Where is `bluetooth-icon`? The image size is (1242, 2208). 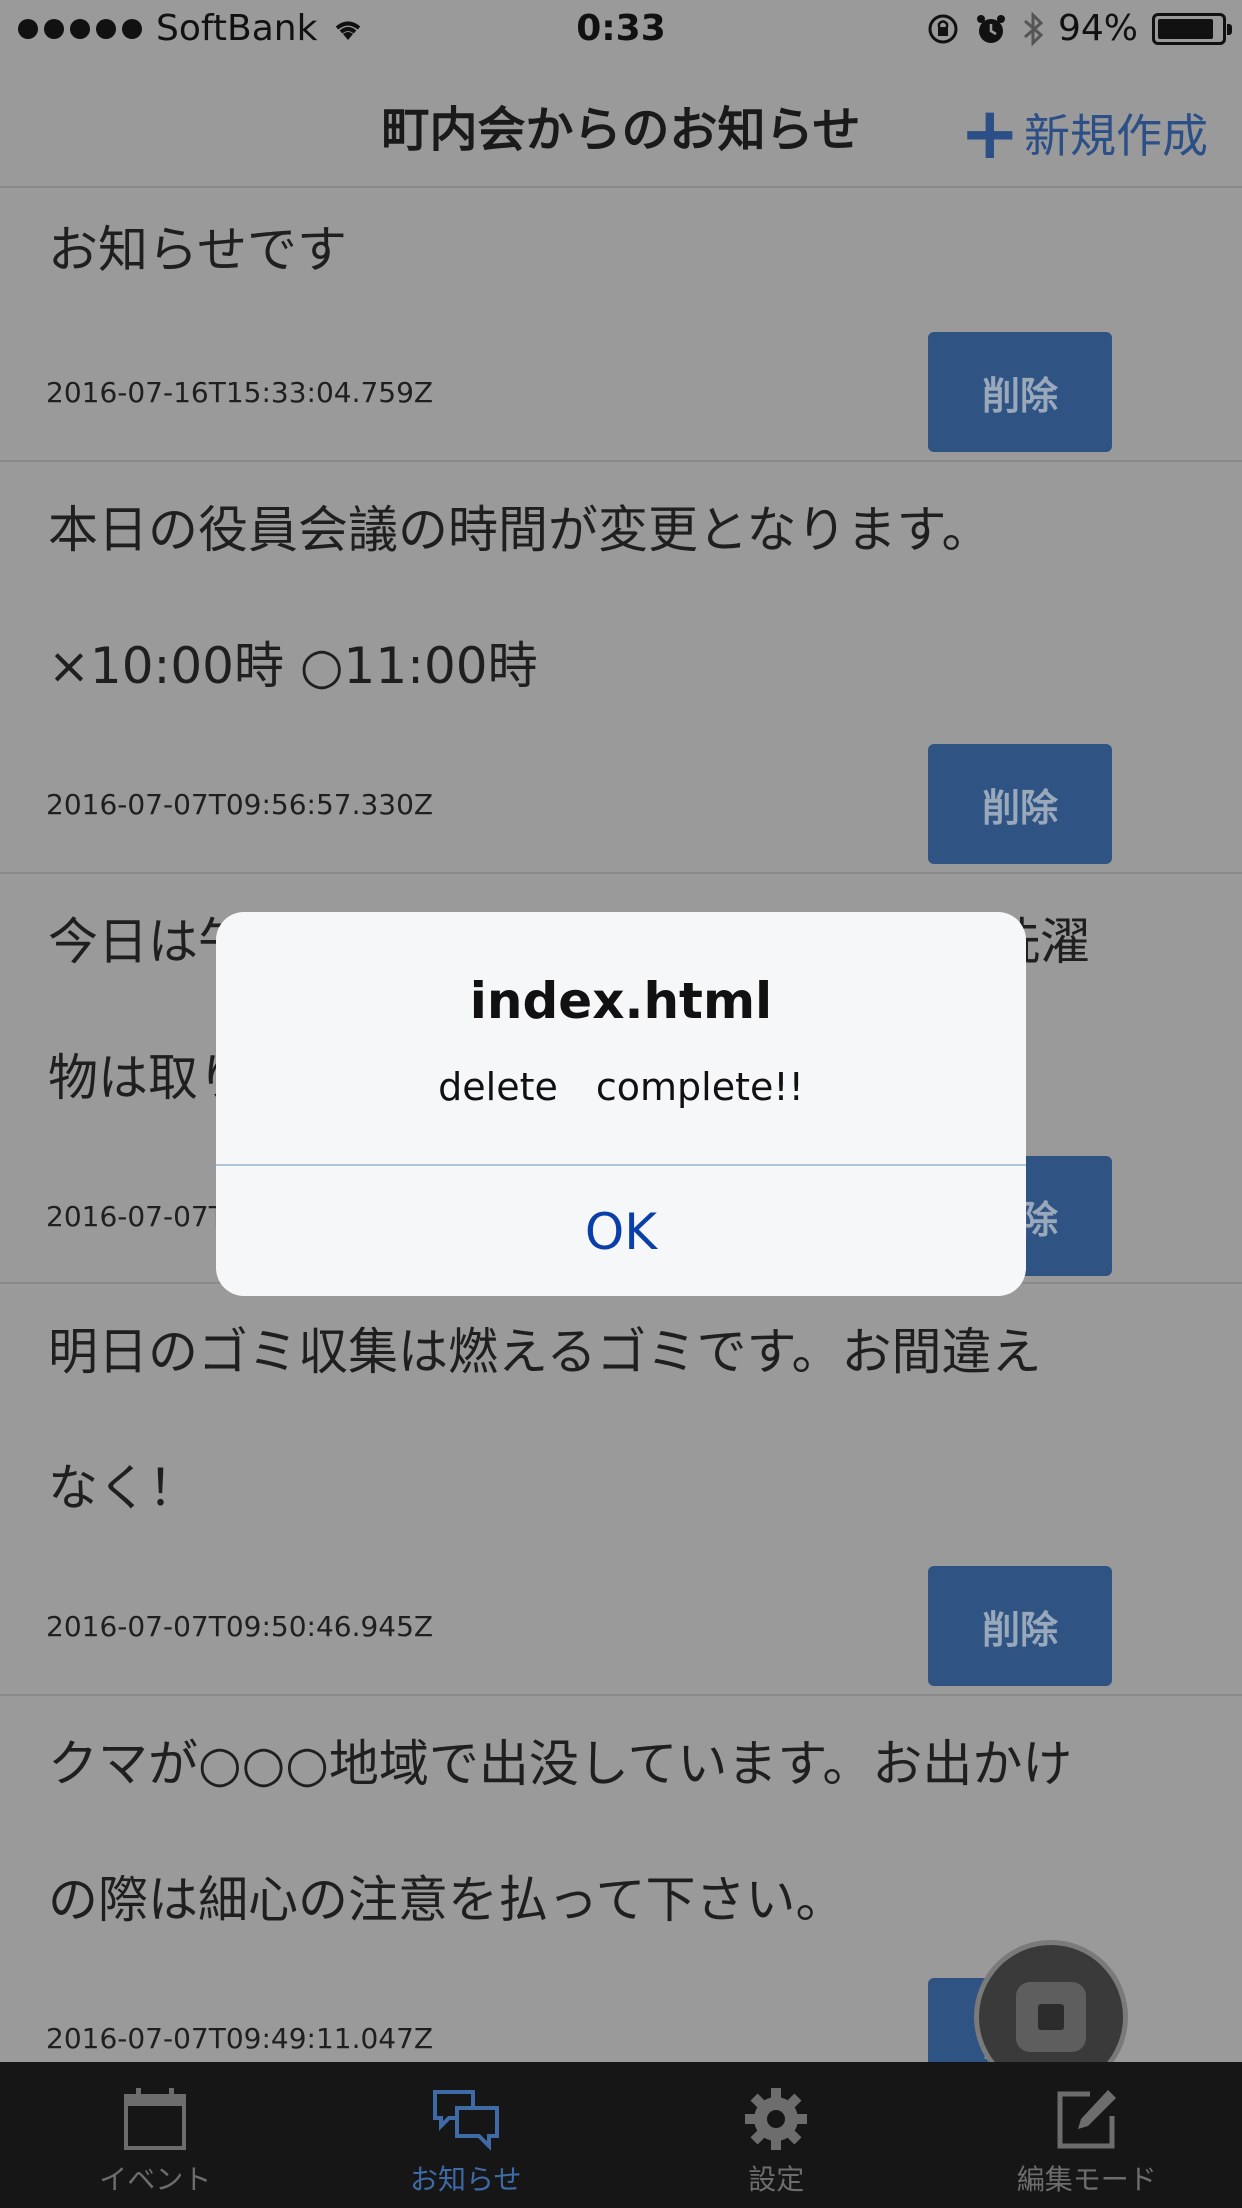 bluetooth-icon is located at coordinates (1033, 28).